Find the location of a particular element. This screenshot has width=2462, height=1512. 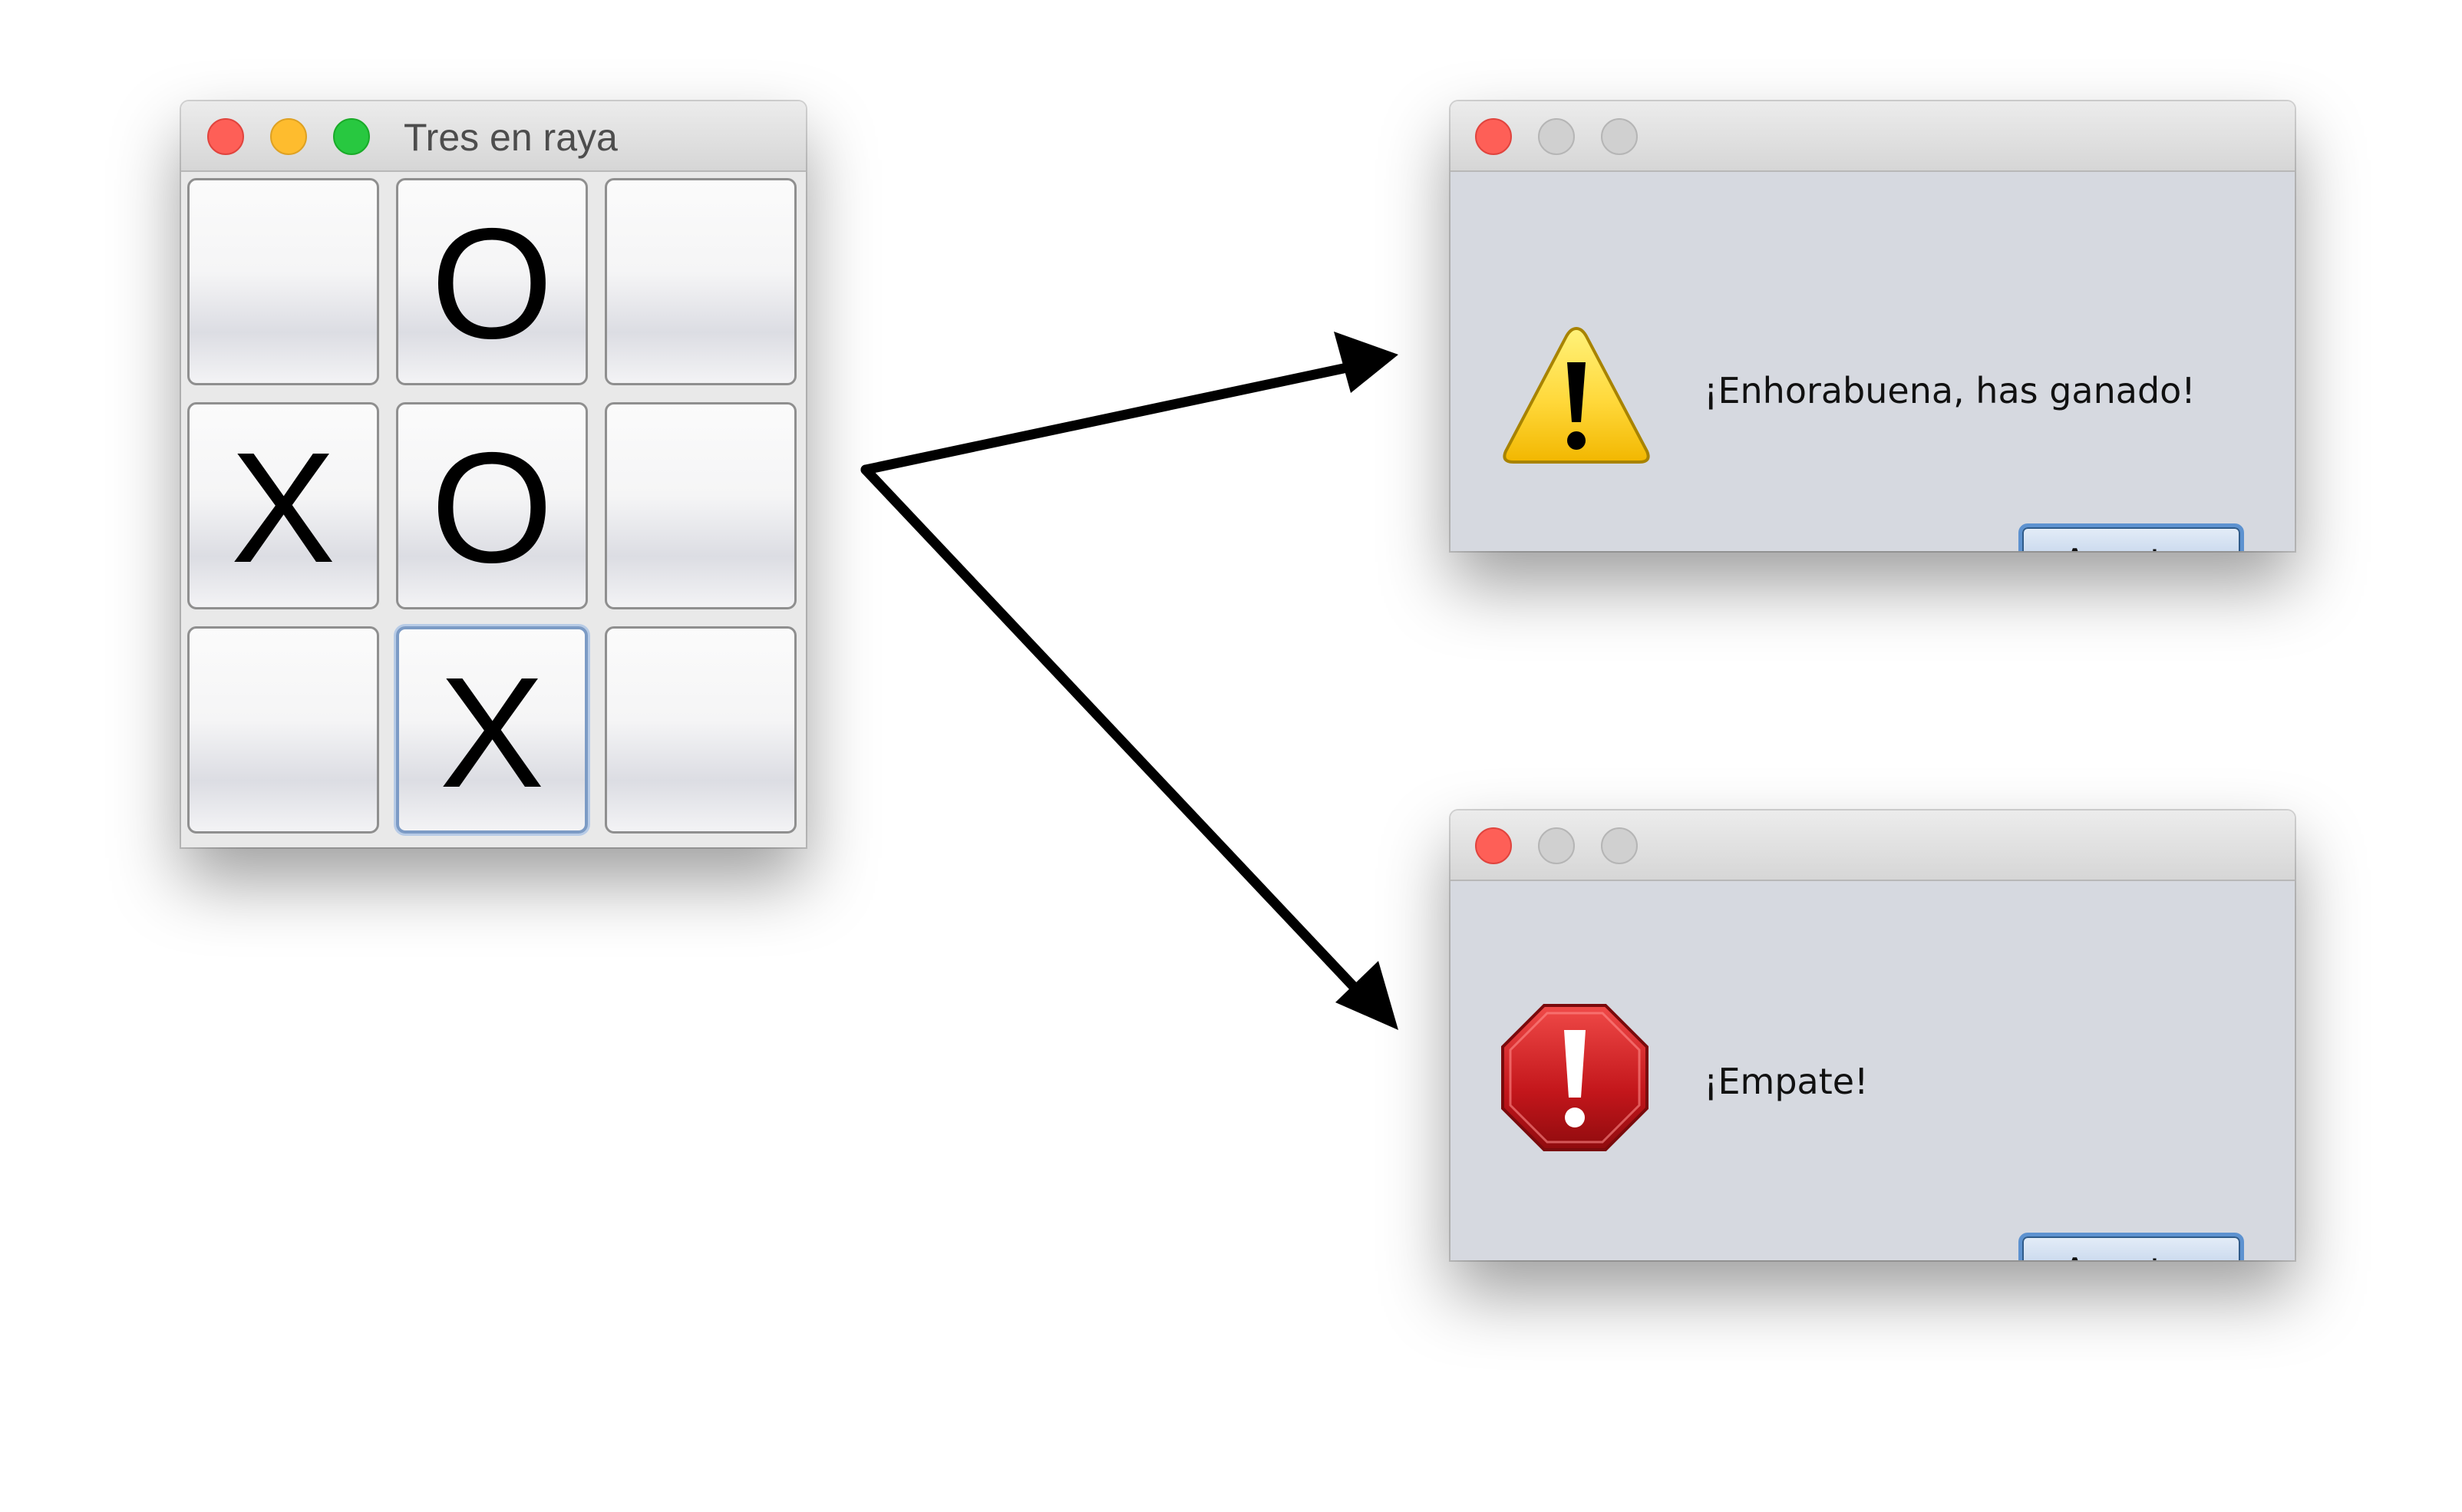

dialog-body: ¡Empate! Aceptar is located at coordinates (1872, 1070).